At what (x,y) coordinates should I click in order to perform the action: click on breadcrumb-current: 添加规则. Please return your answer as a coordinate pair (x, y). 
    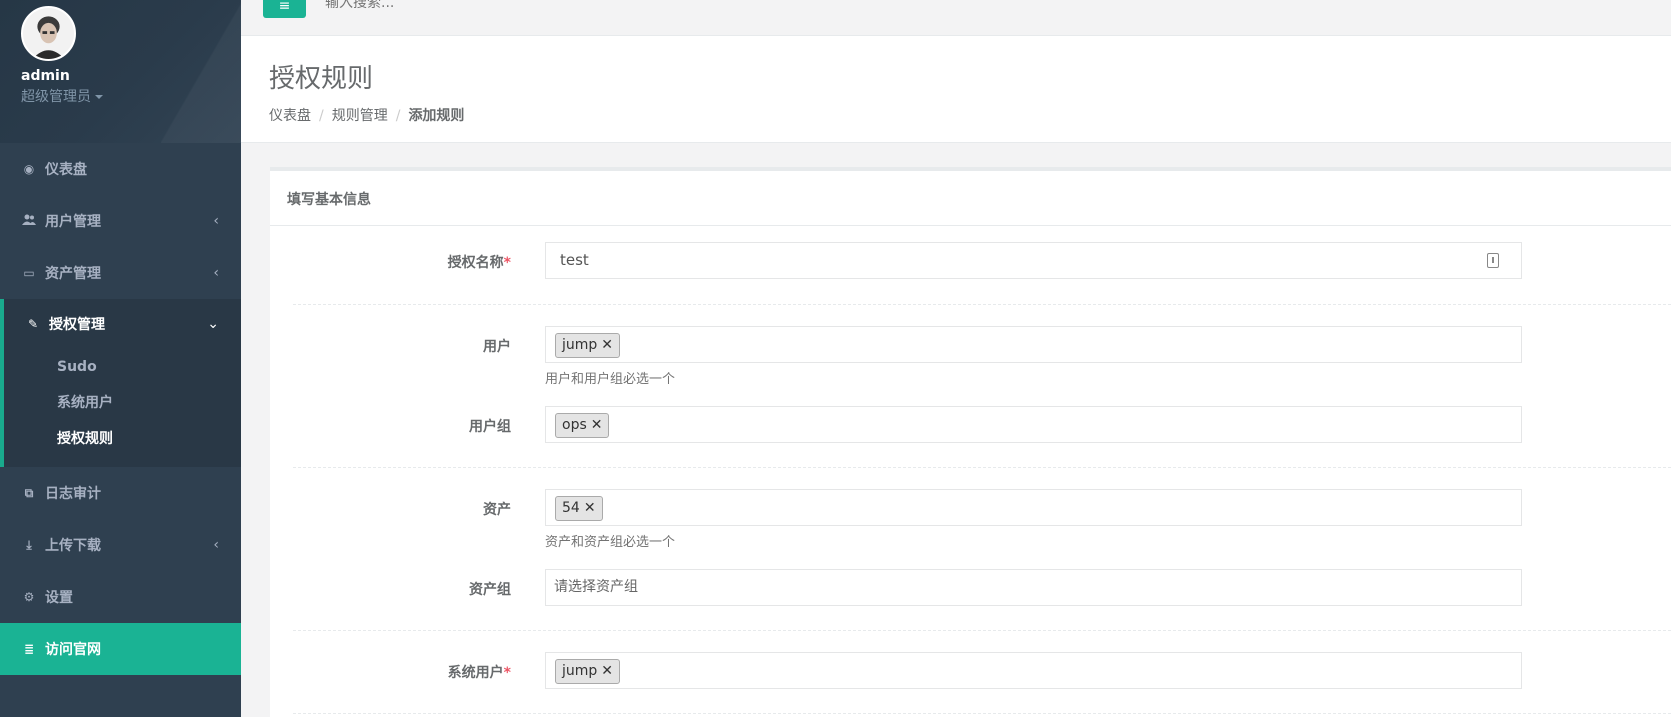
    Looking at the image, I should click on (436, 116).